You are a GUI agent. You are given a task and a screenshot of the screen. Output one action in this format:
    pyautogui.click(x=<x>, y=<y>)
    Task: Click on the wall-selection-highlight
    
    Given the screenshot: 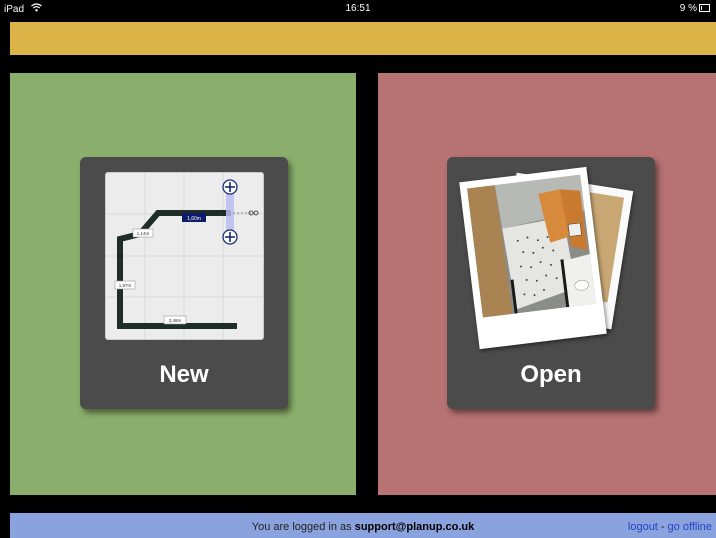 What is the action you would take?
    pyautogui.click(x=230, y=213)
    